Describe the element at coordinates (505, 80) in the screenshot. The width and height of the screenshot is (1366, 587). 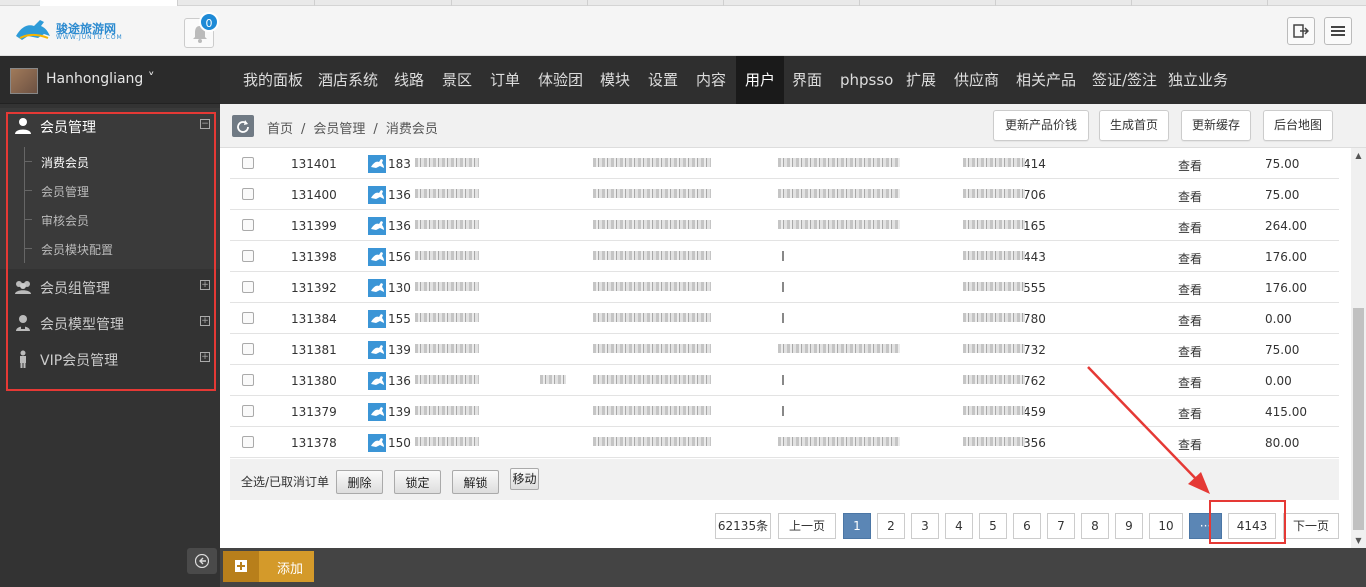
I see `nav-orders: 订单` at that location.